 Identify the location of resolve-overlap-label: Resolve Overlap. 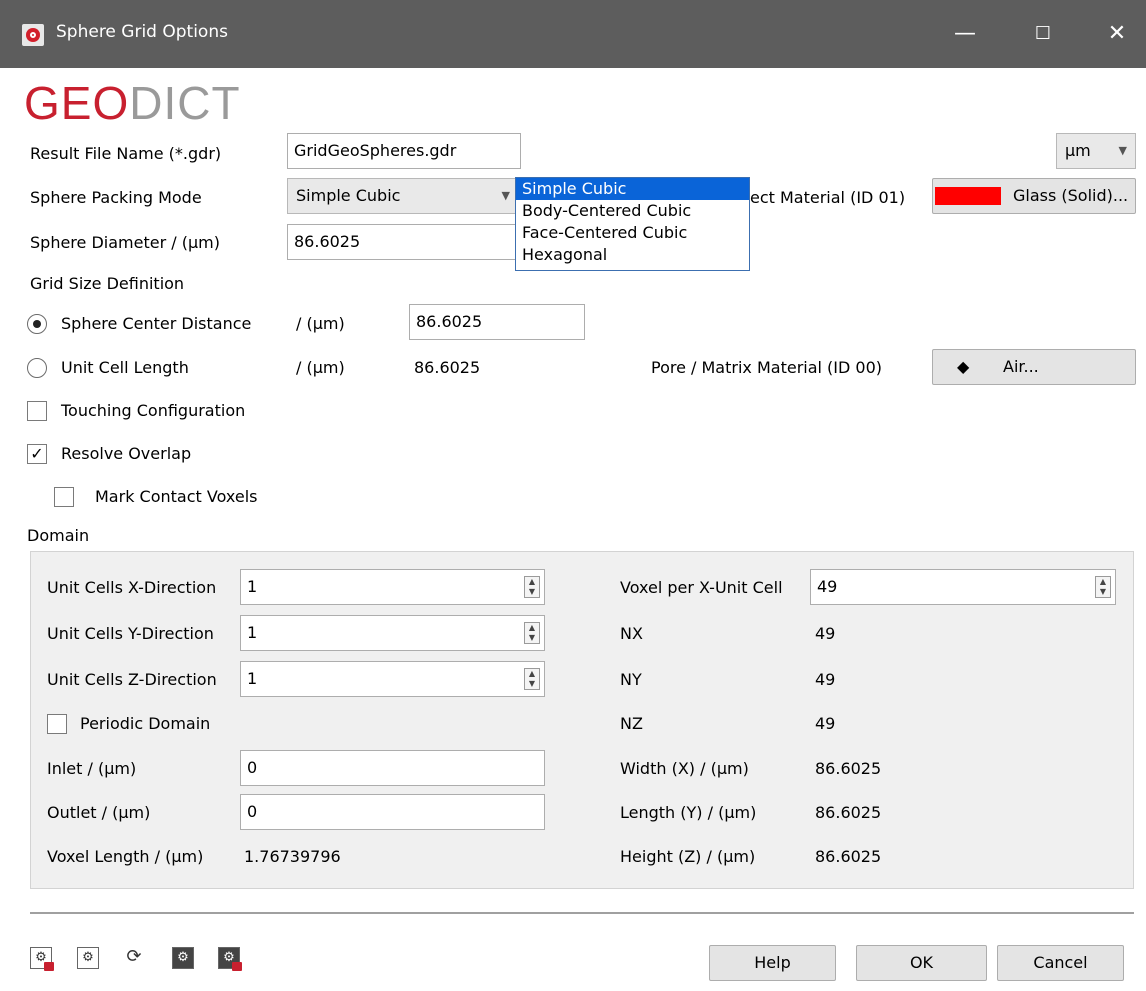
(126, 453).